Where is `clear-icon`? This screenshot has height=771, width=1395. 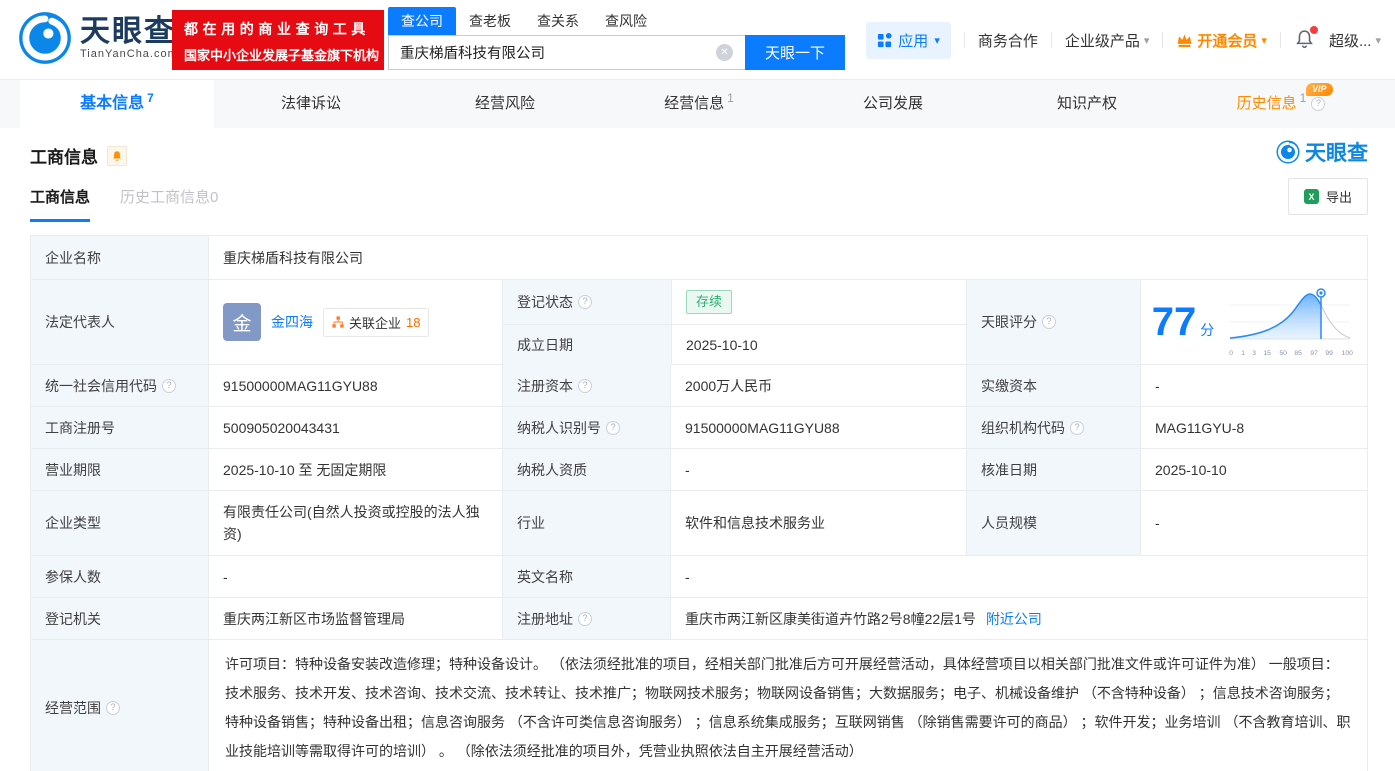
clear-icon is located at coordinates (724, 52).